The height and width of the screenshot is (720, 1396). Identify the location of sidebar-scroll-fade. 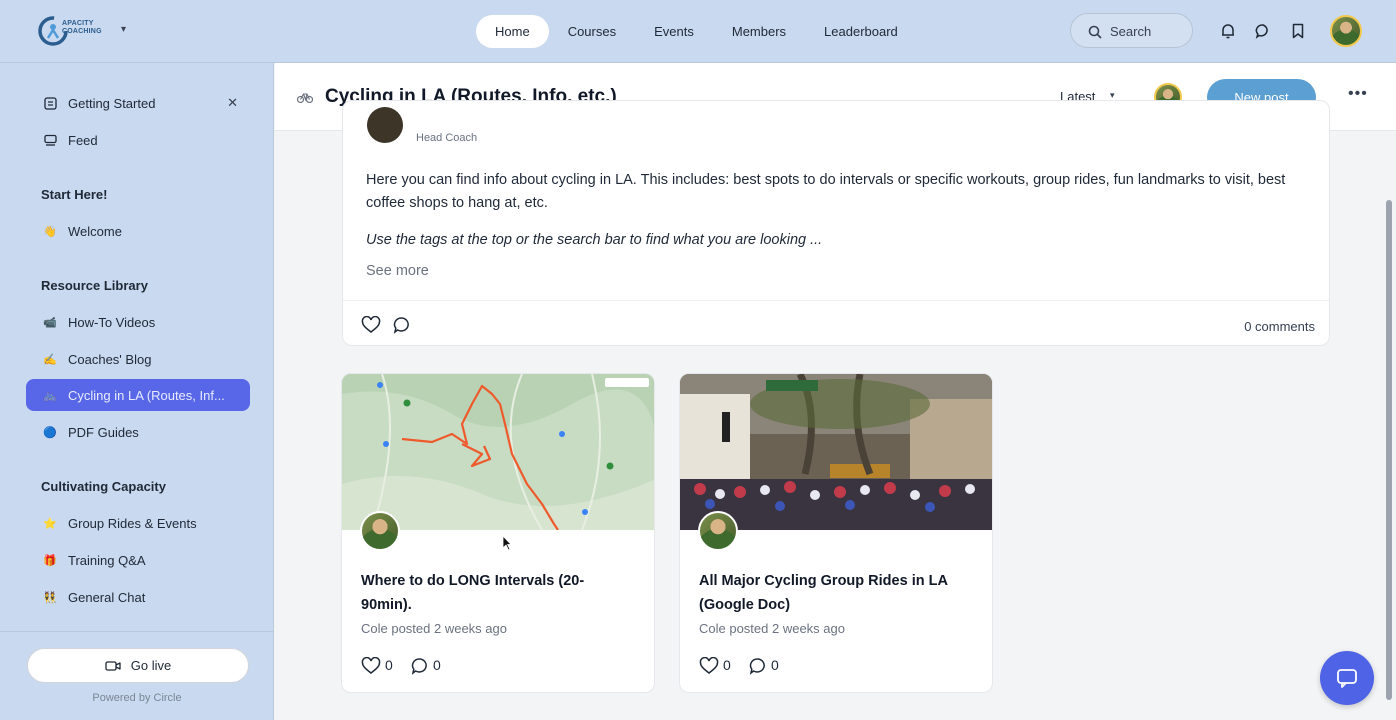
(136, 628).